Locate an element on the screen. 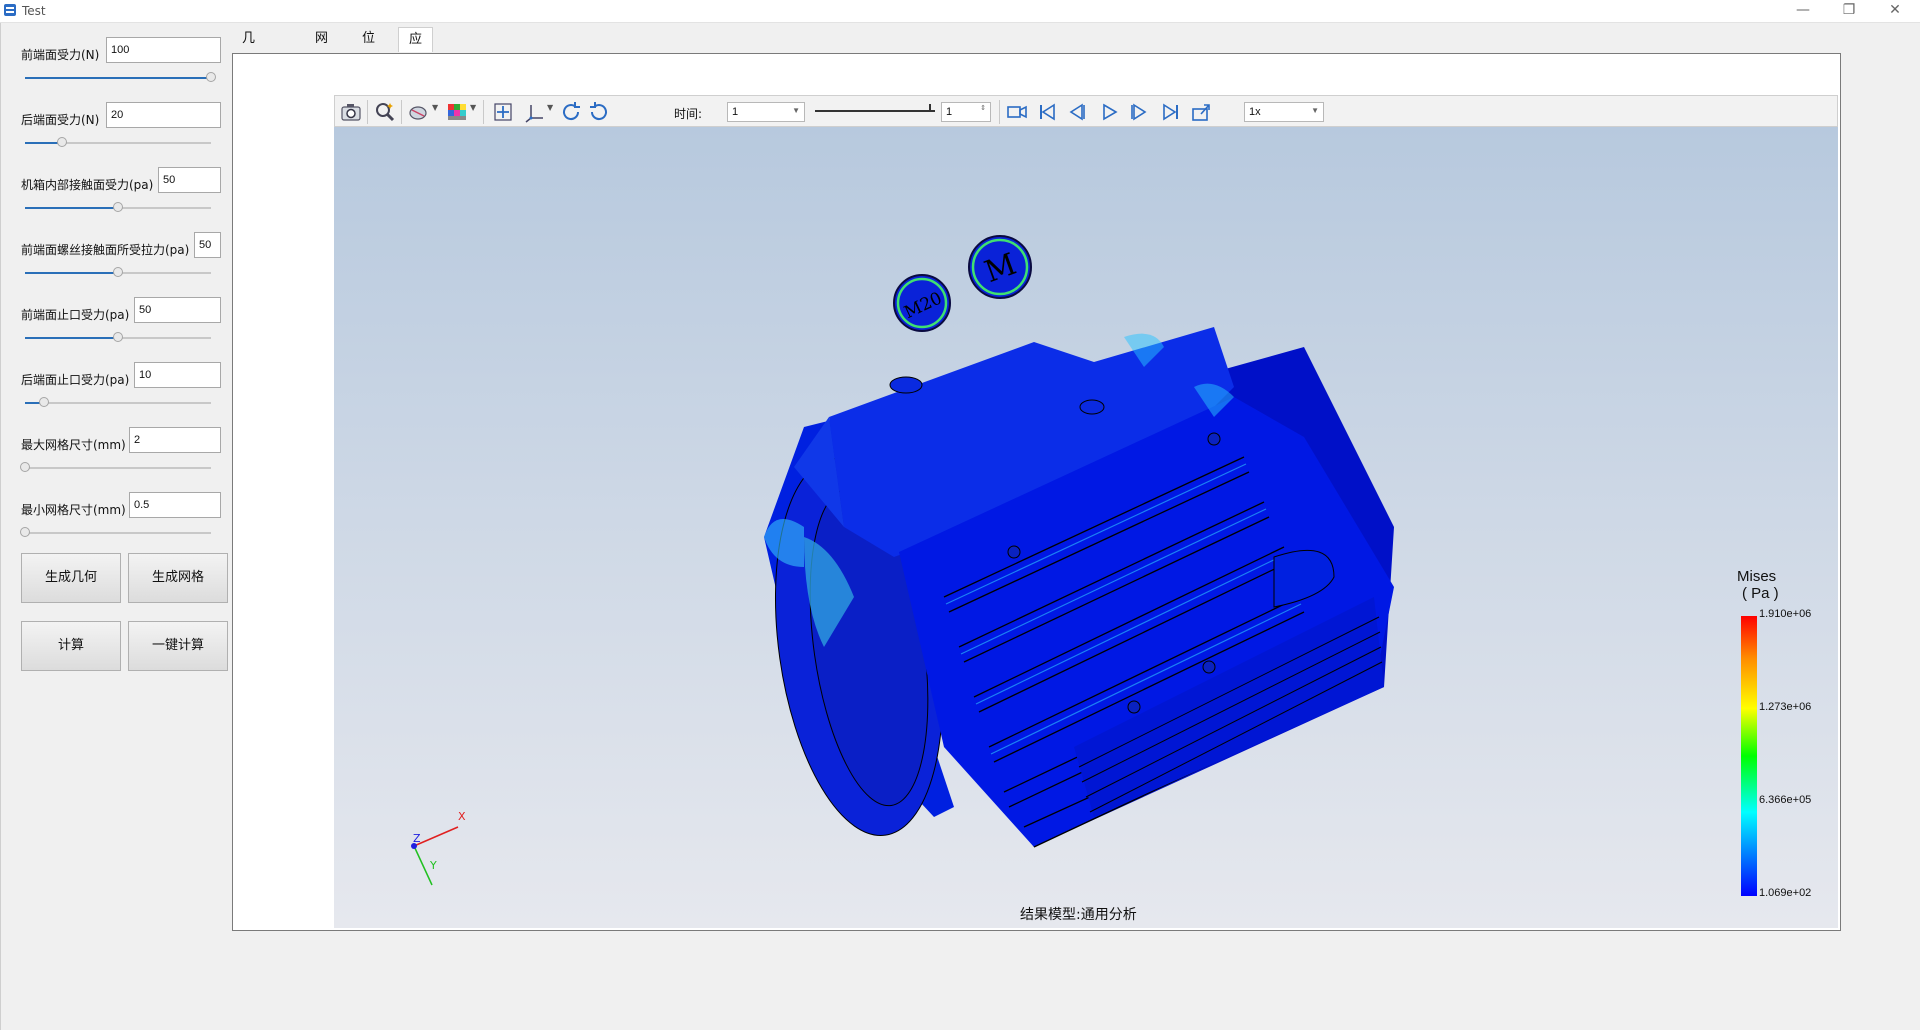 Image resolution: width=1920 pixels, height=1030 pixels. frame-spinbox-value: 1 is located at coordinates (949, 112).